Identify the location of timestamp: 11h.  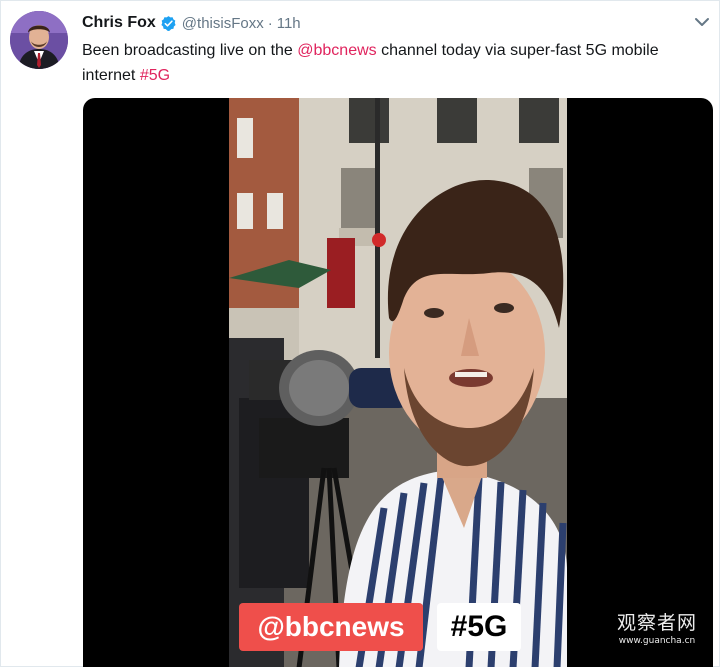
(289, 23).